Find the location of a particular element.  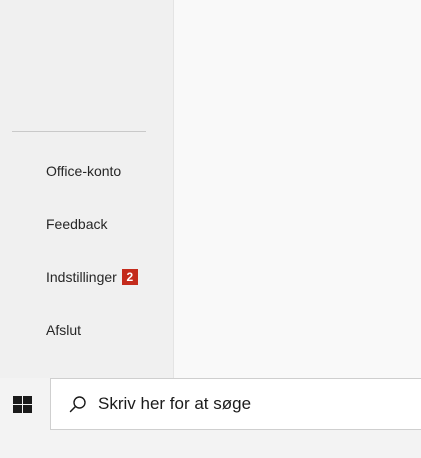

exit-item: Afslut is located at coordinates (86, 330).